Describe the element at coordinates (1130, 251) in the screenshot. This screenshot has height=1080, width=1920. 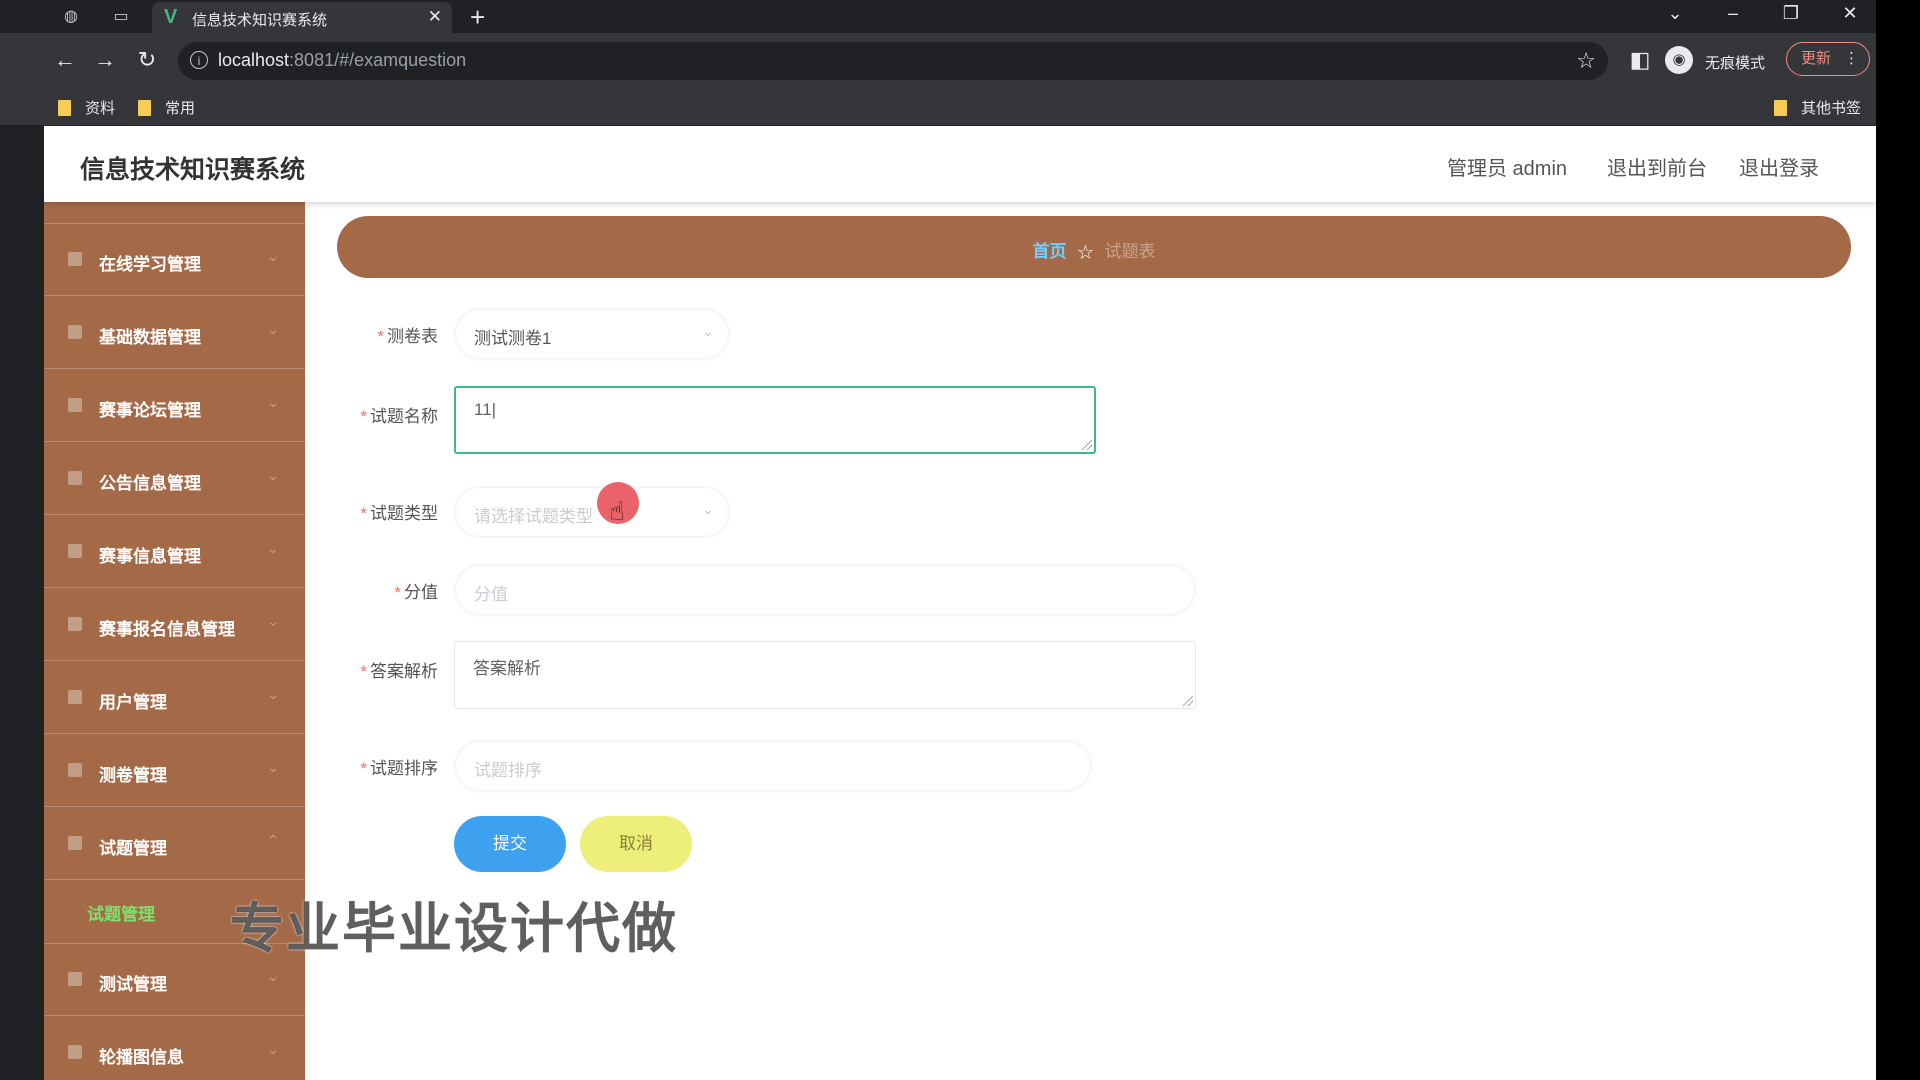
I see `breadcrumb-current: 试题表` at that location.